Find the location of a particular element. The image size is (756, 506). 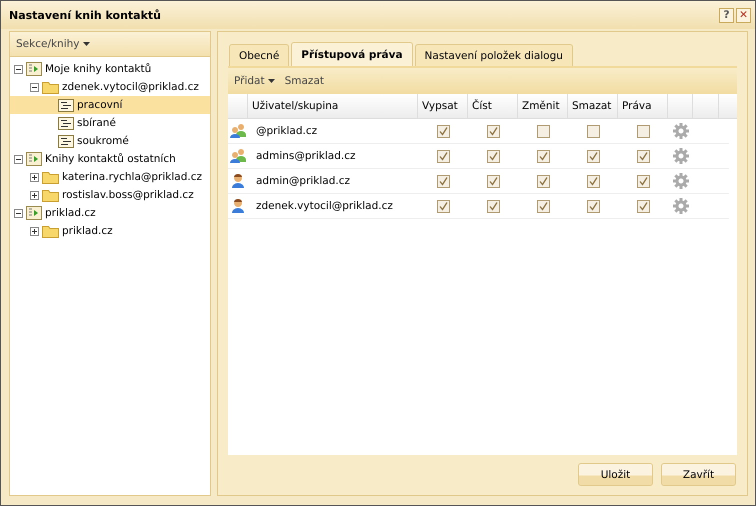

close-button: ✕ is located at coordinates (743, 15).